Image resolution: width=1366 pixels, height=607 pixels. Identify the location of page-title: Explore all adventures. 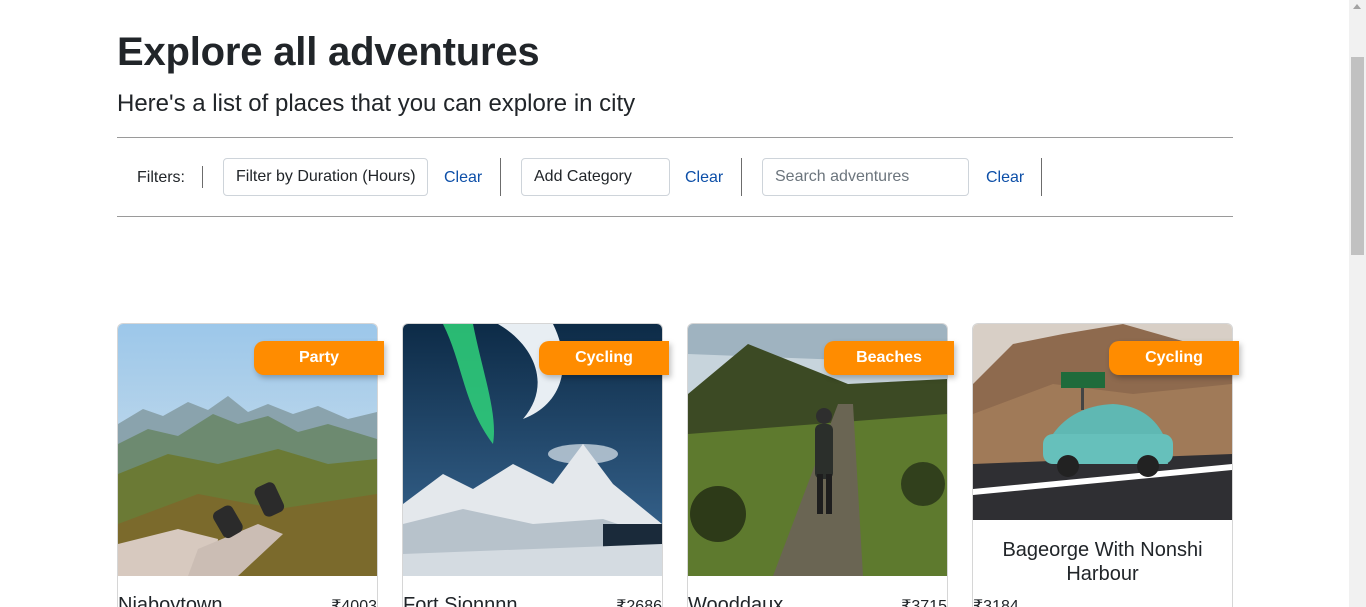
(328, 52).